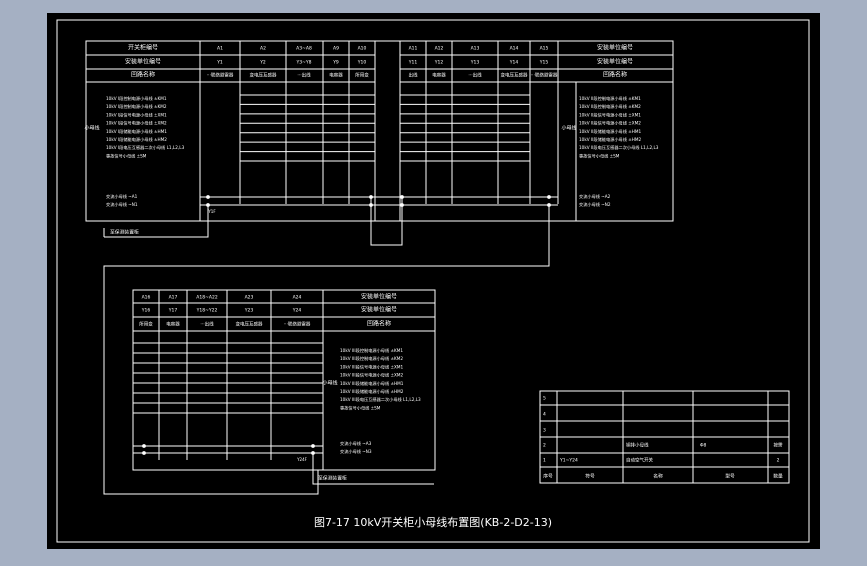 The image size is (867, 566). Describe the element at coordinates (249, 311) in the screenshot. I see `row2-code: Y23` at that location.